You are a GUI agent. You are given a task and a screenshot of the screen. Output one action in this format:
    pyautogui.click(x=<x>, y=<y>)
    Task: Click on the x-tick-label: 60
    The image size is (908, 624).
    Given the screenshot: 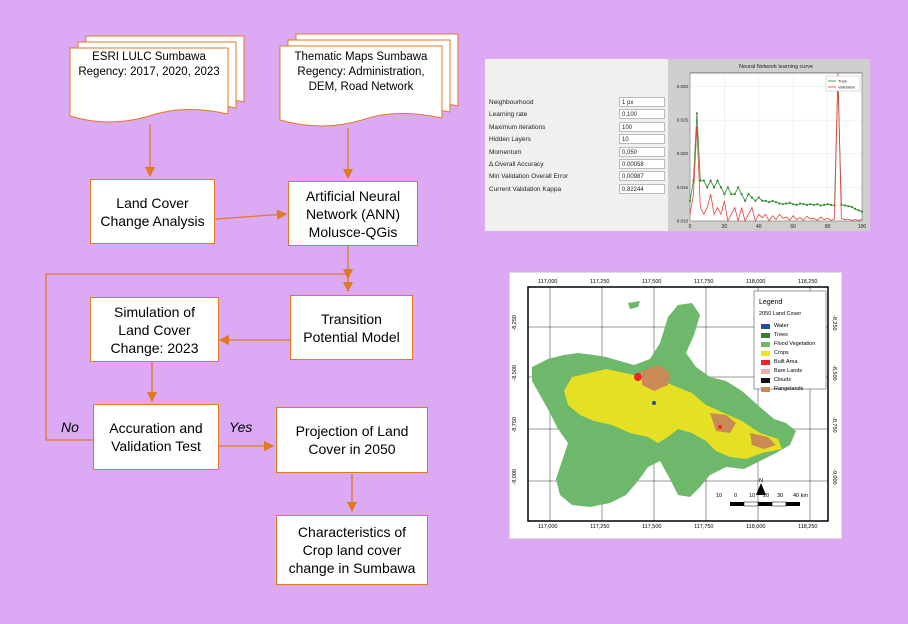 What is the action you would take?
    pyautogui.click(x=793, y=227)
    